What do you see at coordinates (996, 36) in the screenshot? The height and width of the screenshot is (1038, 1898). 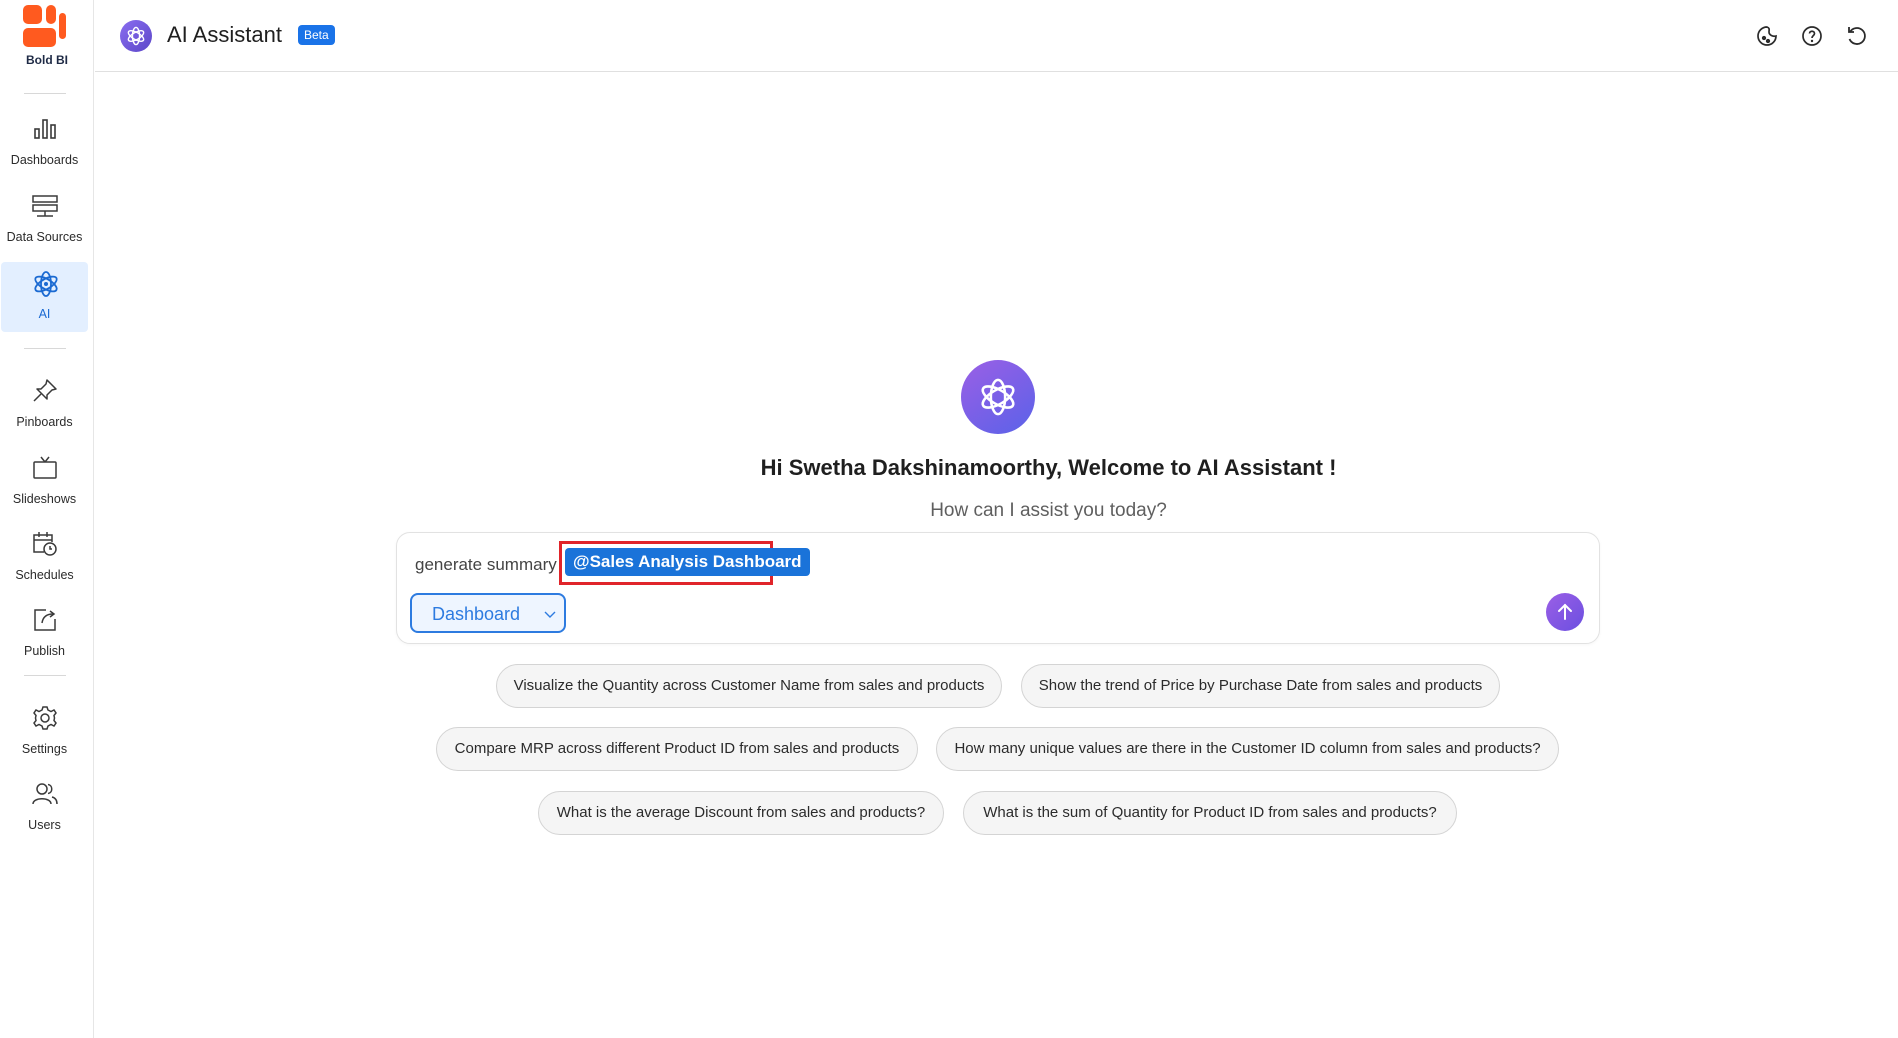 I see `header: AI Assistant Beta` at bounding box center [996, 36].